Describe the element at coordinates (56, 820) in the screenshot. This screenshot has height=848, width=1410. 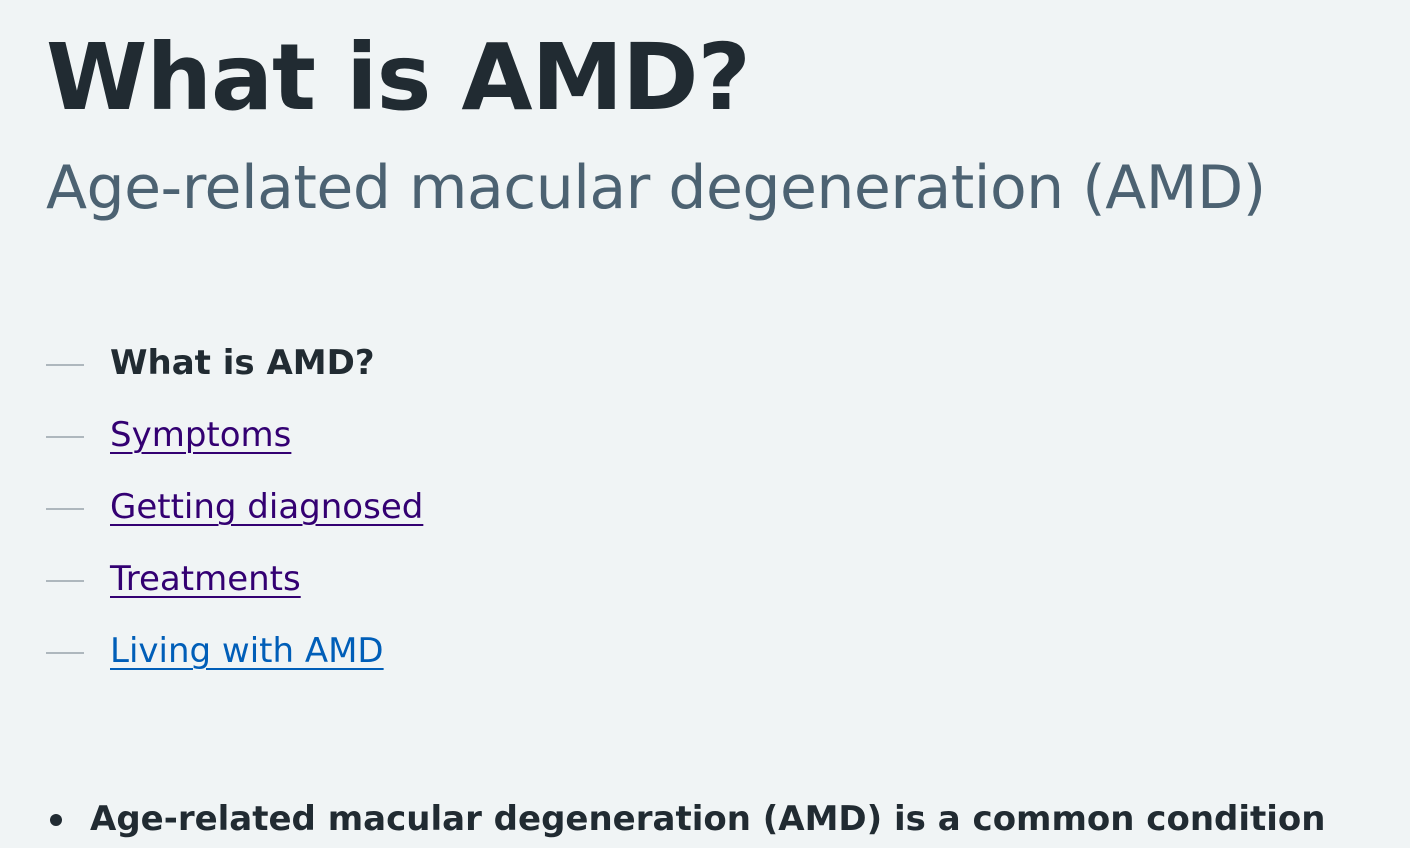
I see `bullet-icon` at that location.